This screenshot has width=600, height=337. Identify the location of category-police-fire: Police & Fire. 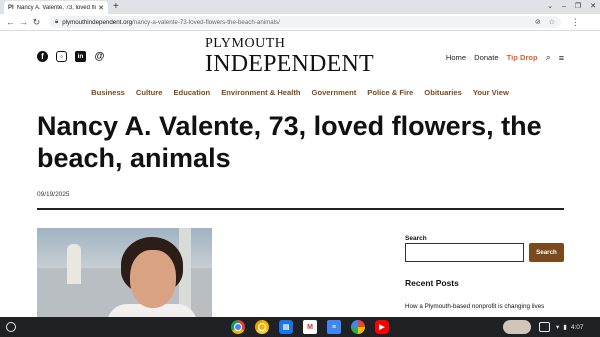
(390, 92).